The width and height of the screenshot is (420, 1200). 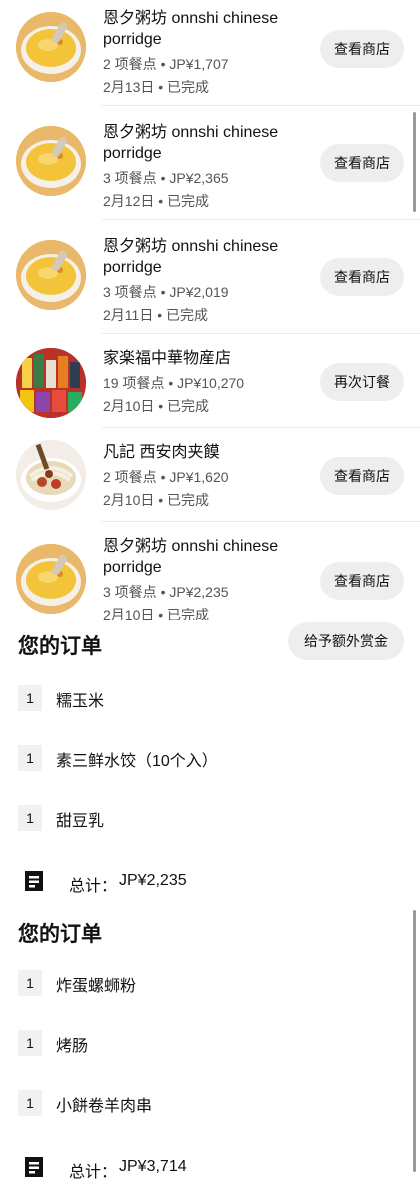 What do you see at coordinates (96, 986) in the screenshot?
I see `item-name: 炸蛋螺蛳粉` at bounding box center [96, 986].